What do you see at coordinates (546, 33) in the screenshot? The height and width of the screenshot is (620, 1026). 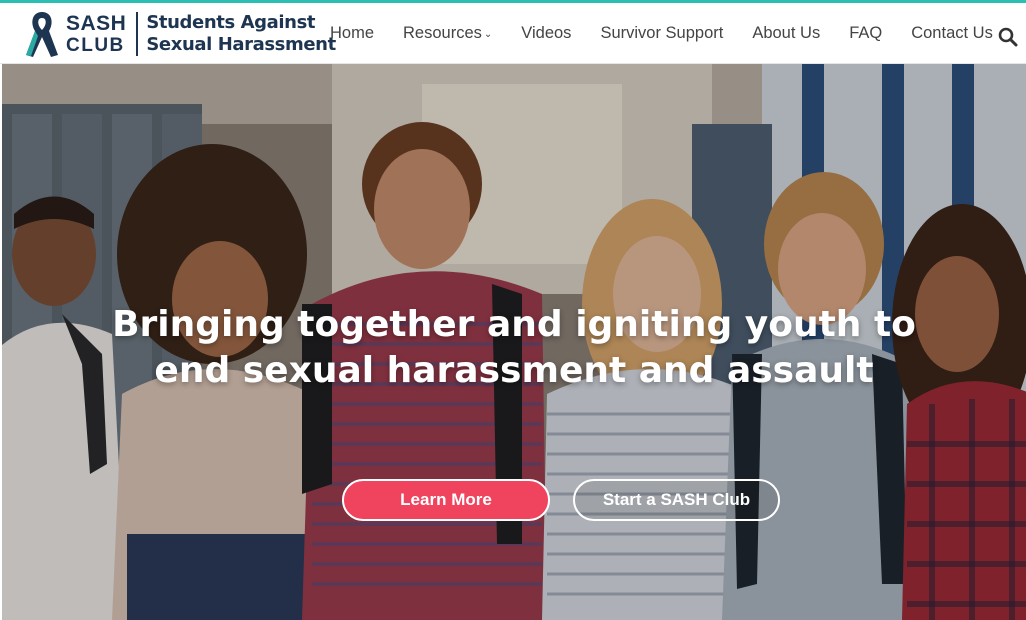 I see `nav-videos: Videos` at bounding box center [546, 33].